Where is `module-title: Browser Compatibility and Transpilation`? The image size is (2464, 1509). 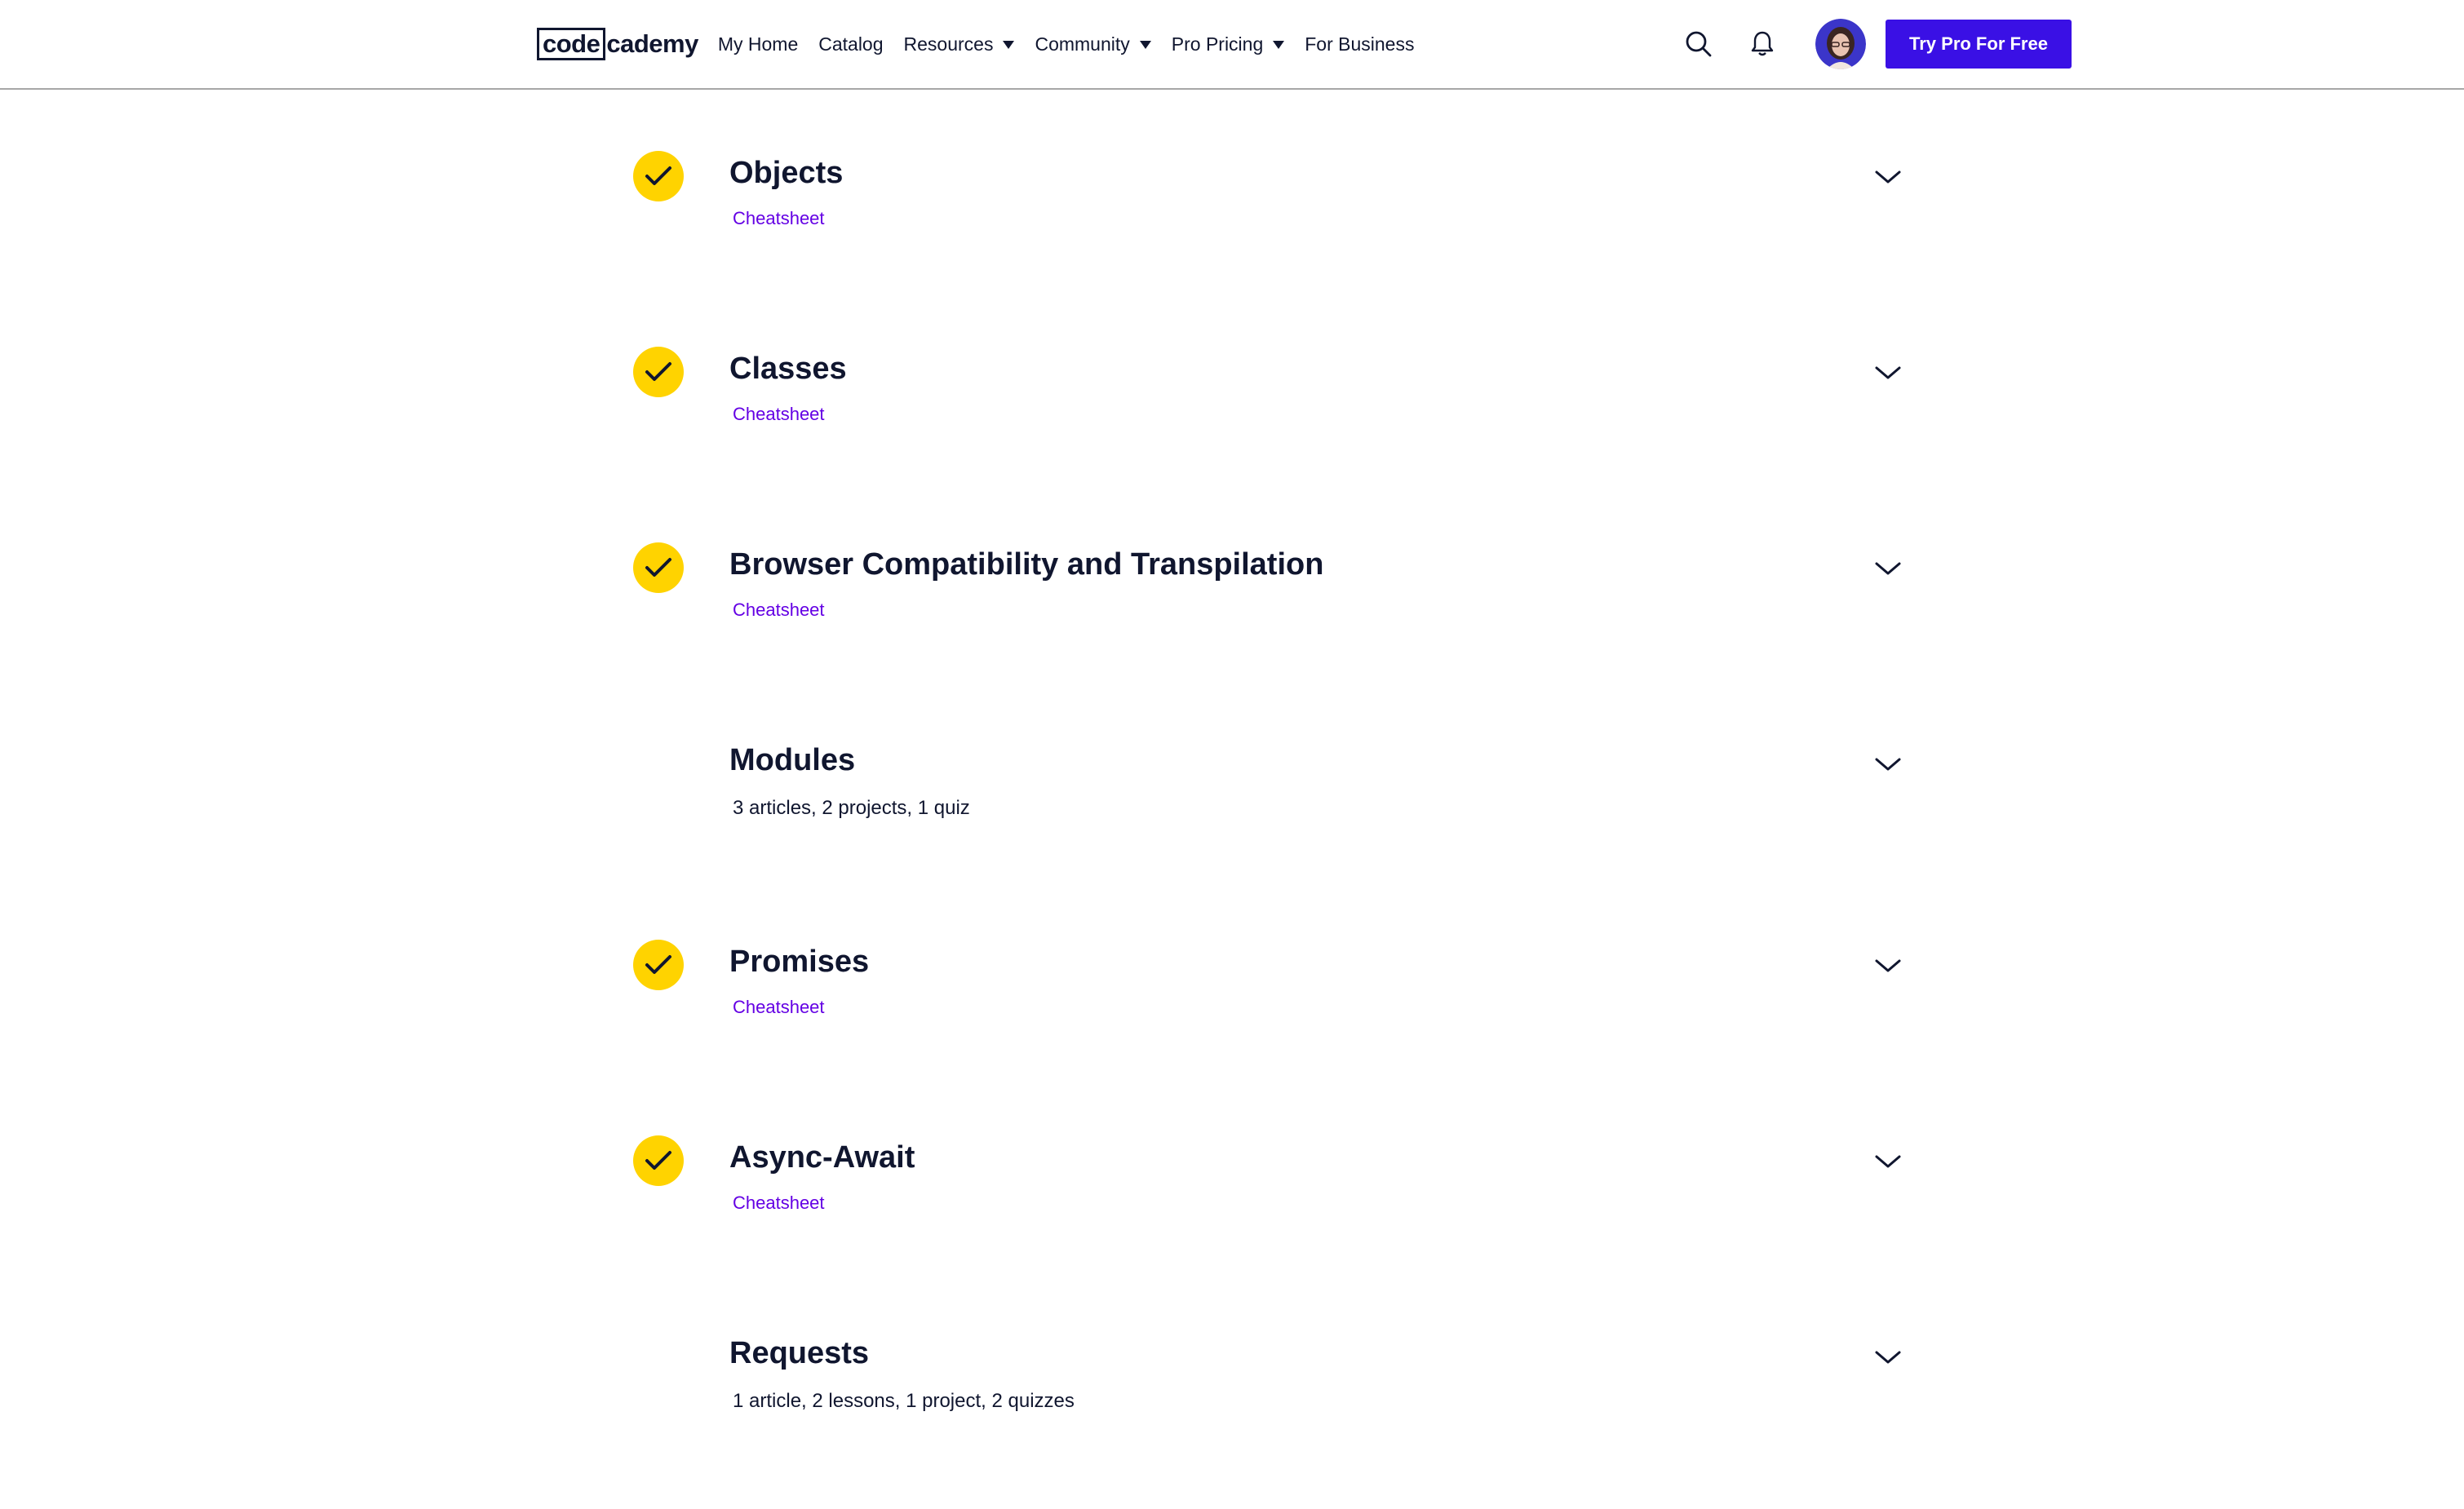
module-title: Browser Compatibility and Transpilation is located at coordinates (1026, 565).